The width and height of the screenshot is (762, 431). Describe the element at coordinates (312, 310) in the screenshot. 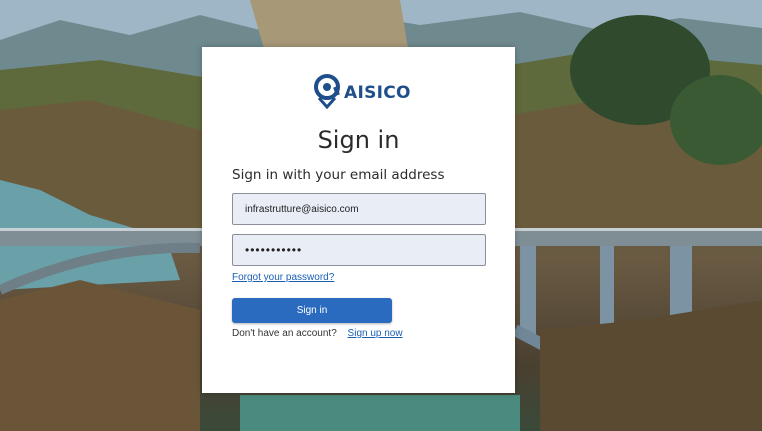

I see `sign-in-button: Sign in` at that location.